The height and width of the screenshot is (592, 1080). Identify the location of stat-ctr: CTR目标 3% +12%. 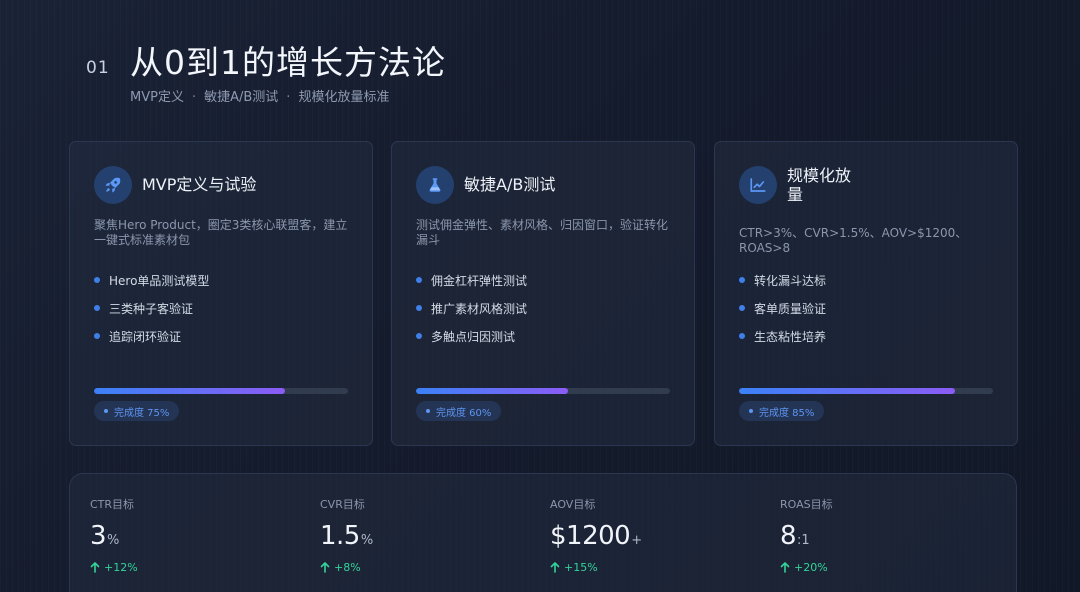
(114, 535).